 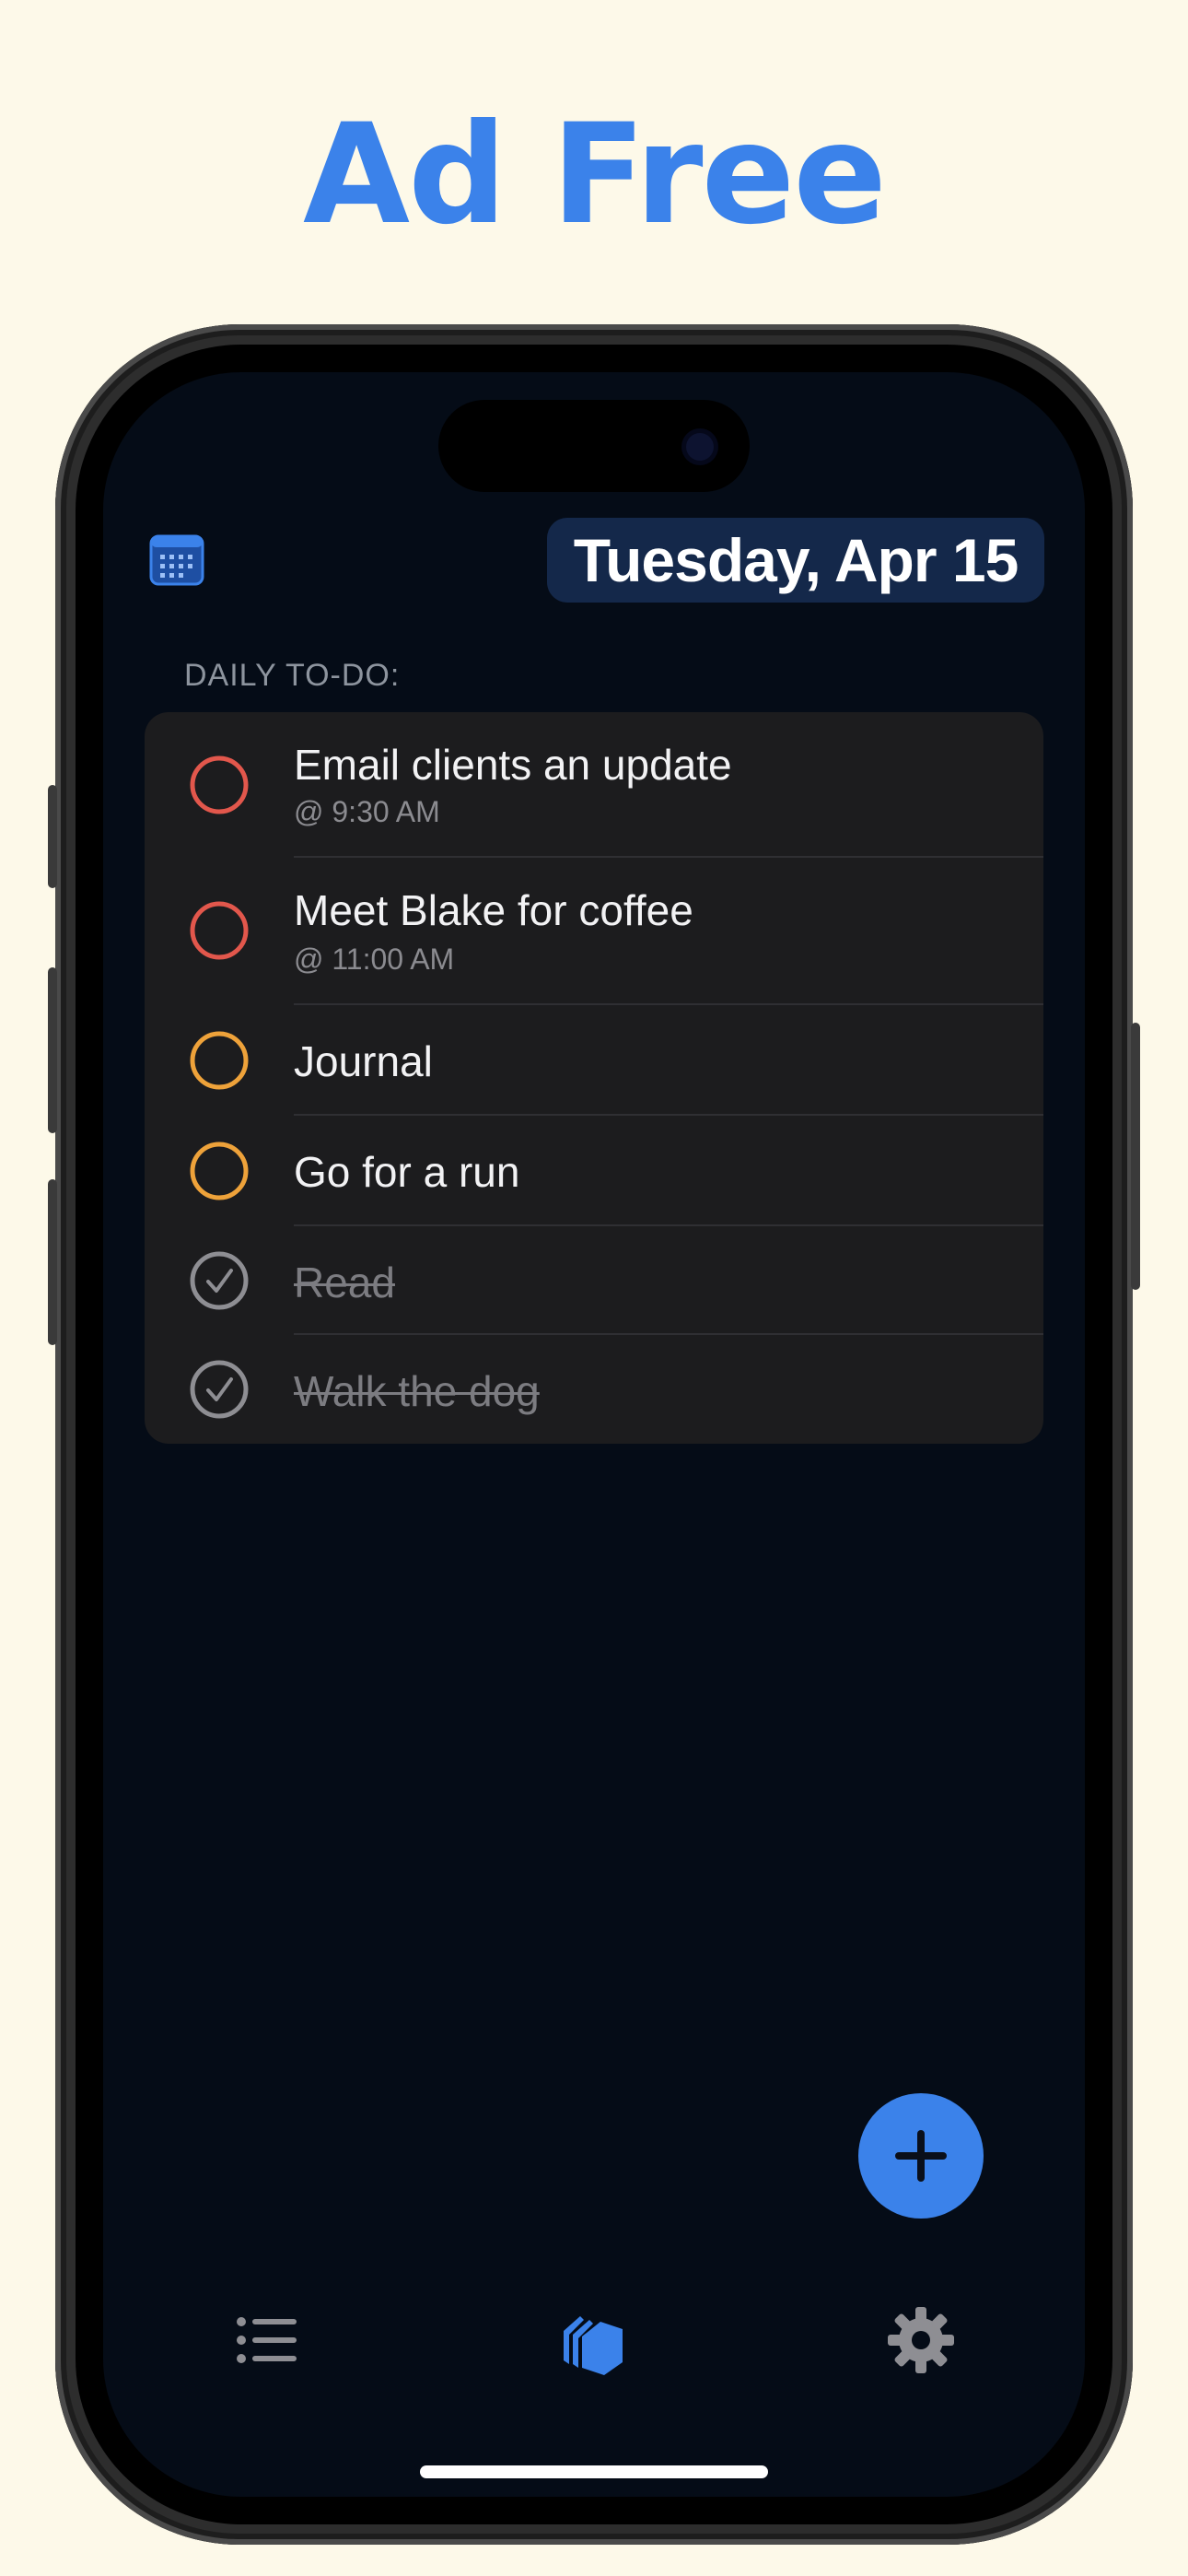 What do you see at coordinates (1135, 1156) in the screenshot?
I see `power-button` at bounding box center [1135, 1156].